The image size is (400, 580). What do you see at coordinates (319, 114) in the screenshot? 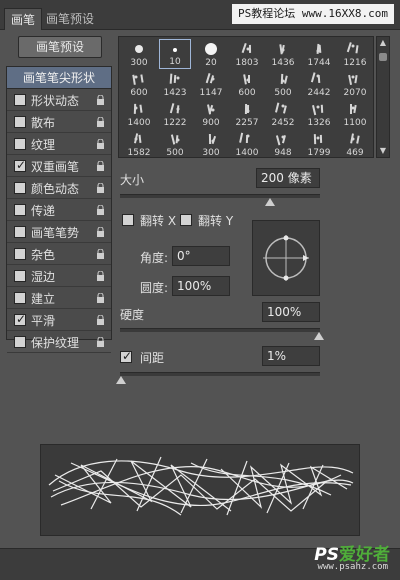
I see `brush-tip: 1326` at bounding box center [319, 114].